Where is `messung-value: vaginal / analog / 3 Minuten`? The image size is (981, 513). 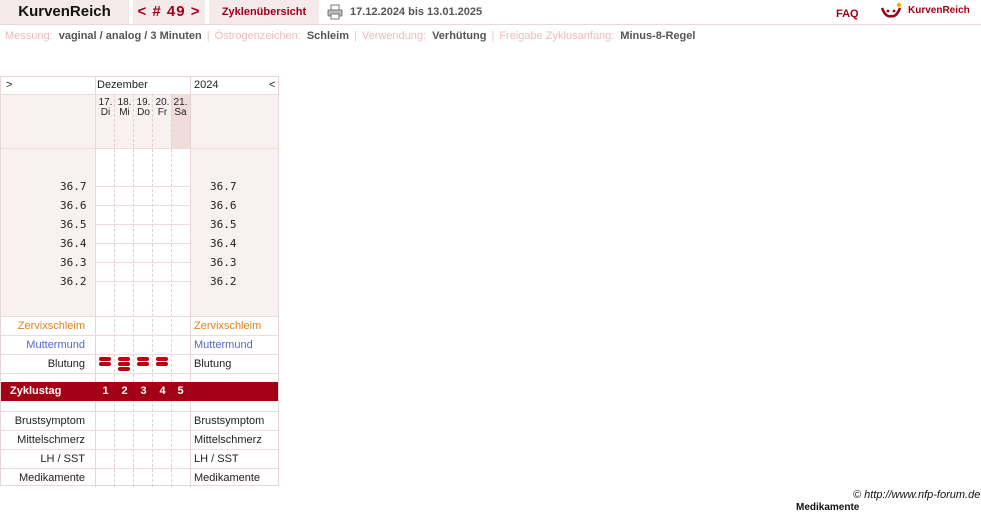 messung-value: vaginal / analog / 3 Minuten is located at coordinates (130, 36).